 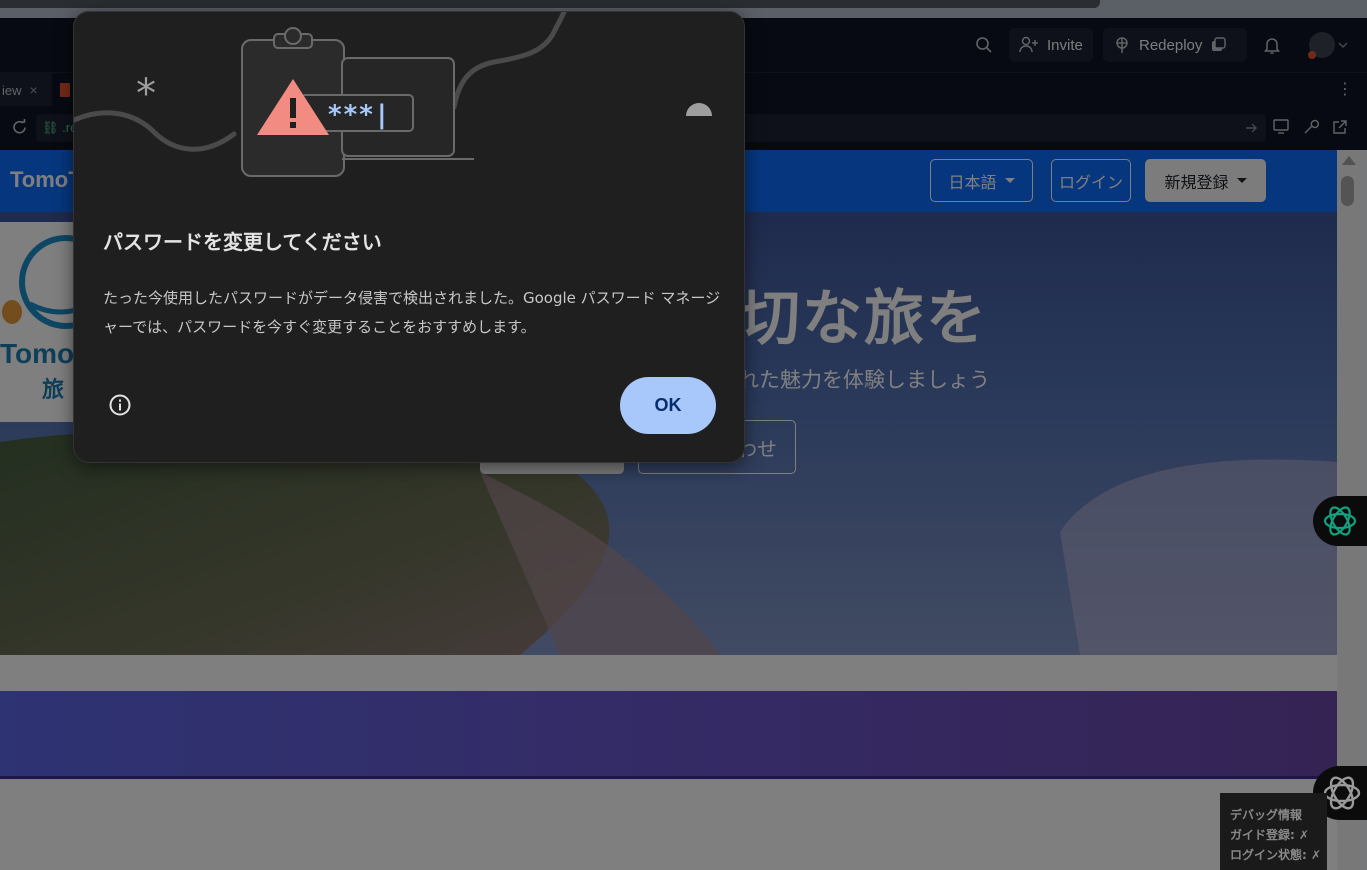 I want to click on chatgpt-floating-button, so click(x=1340, y=521).